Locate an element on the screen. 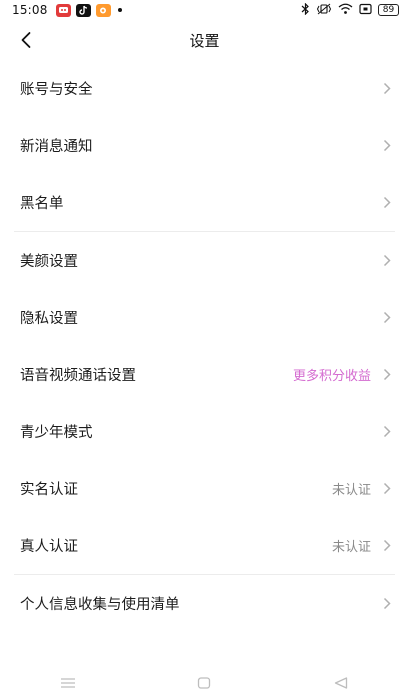 This screenshot has width=409, height=692. settings-item-label: 美颜设置 is located at coordinates (49, 262).